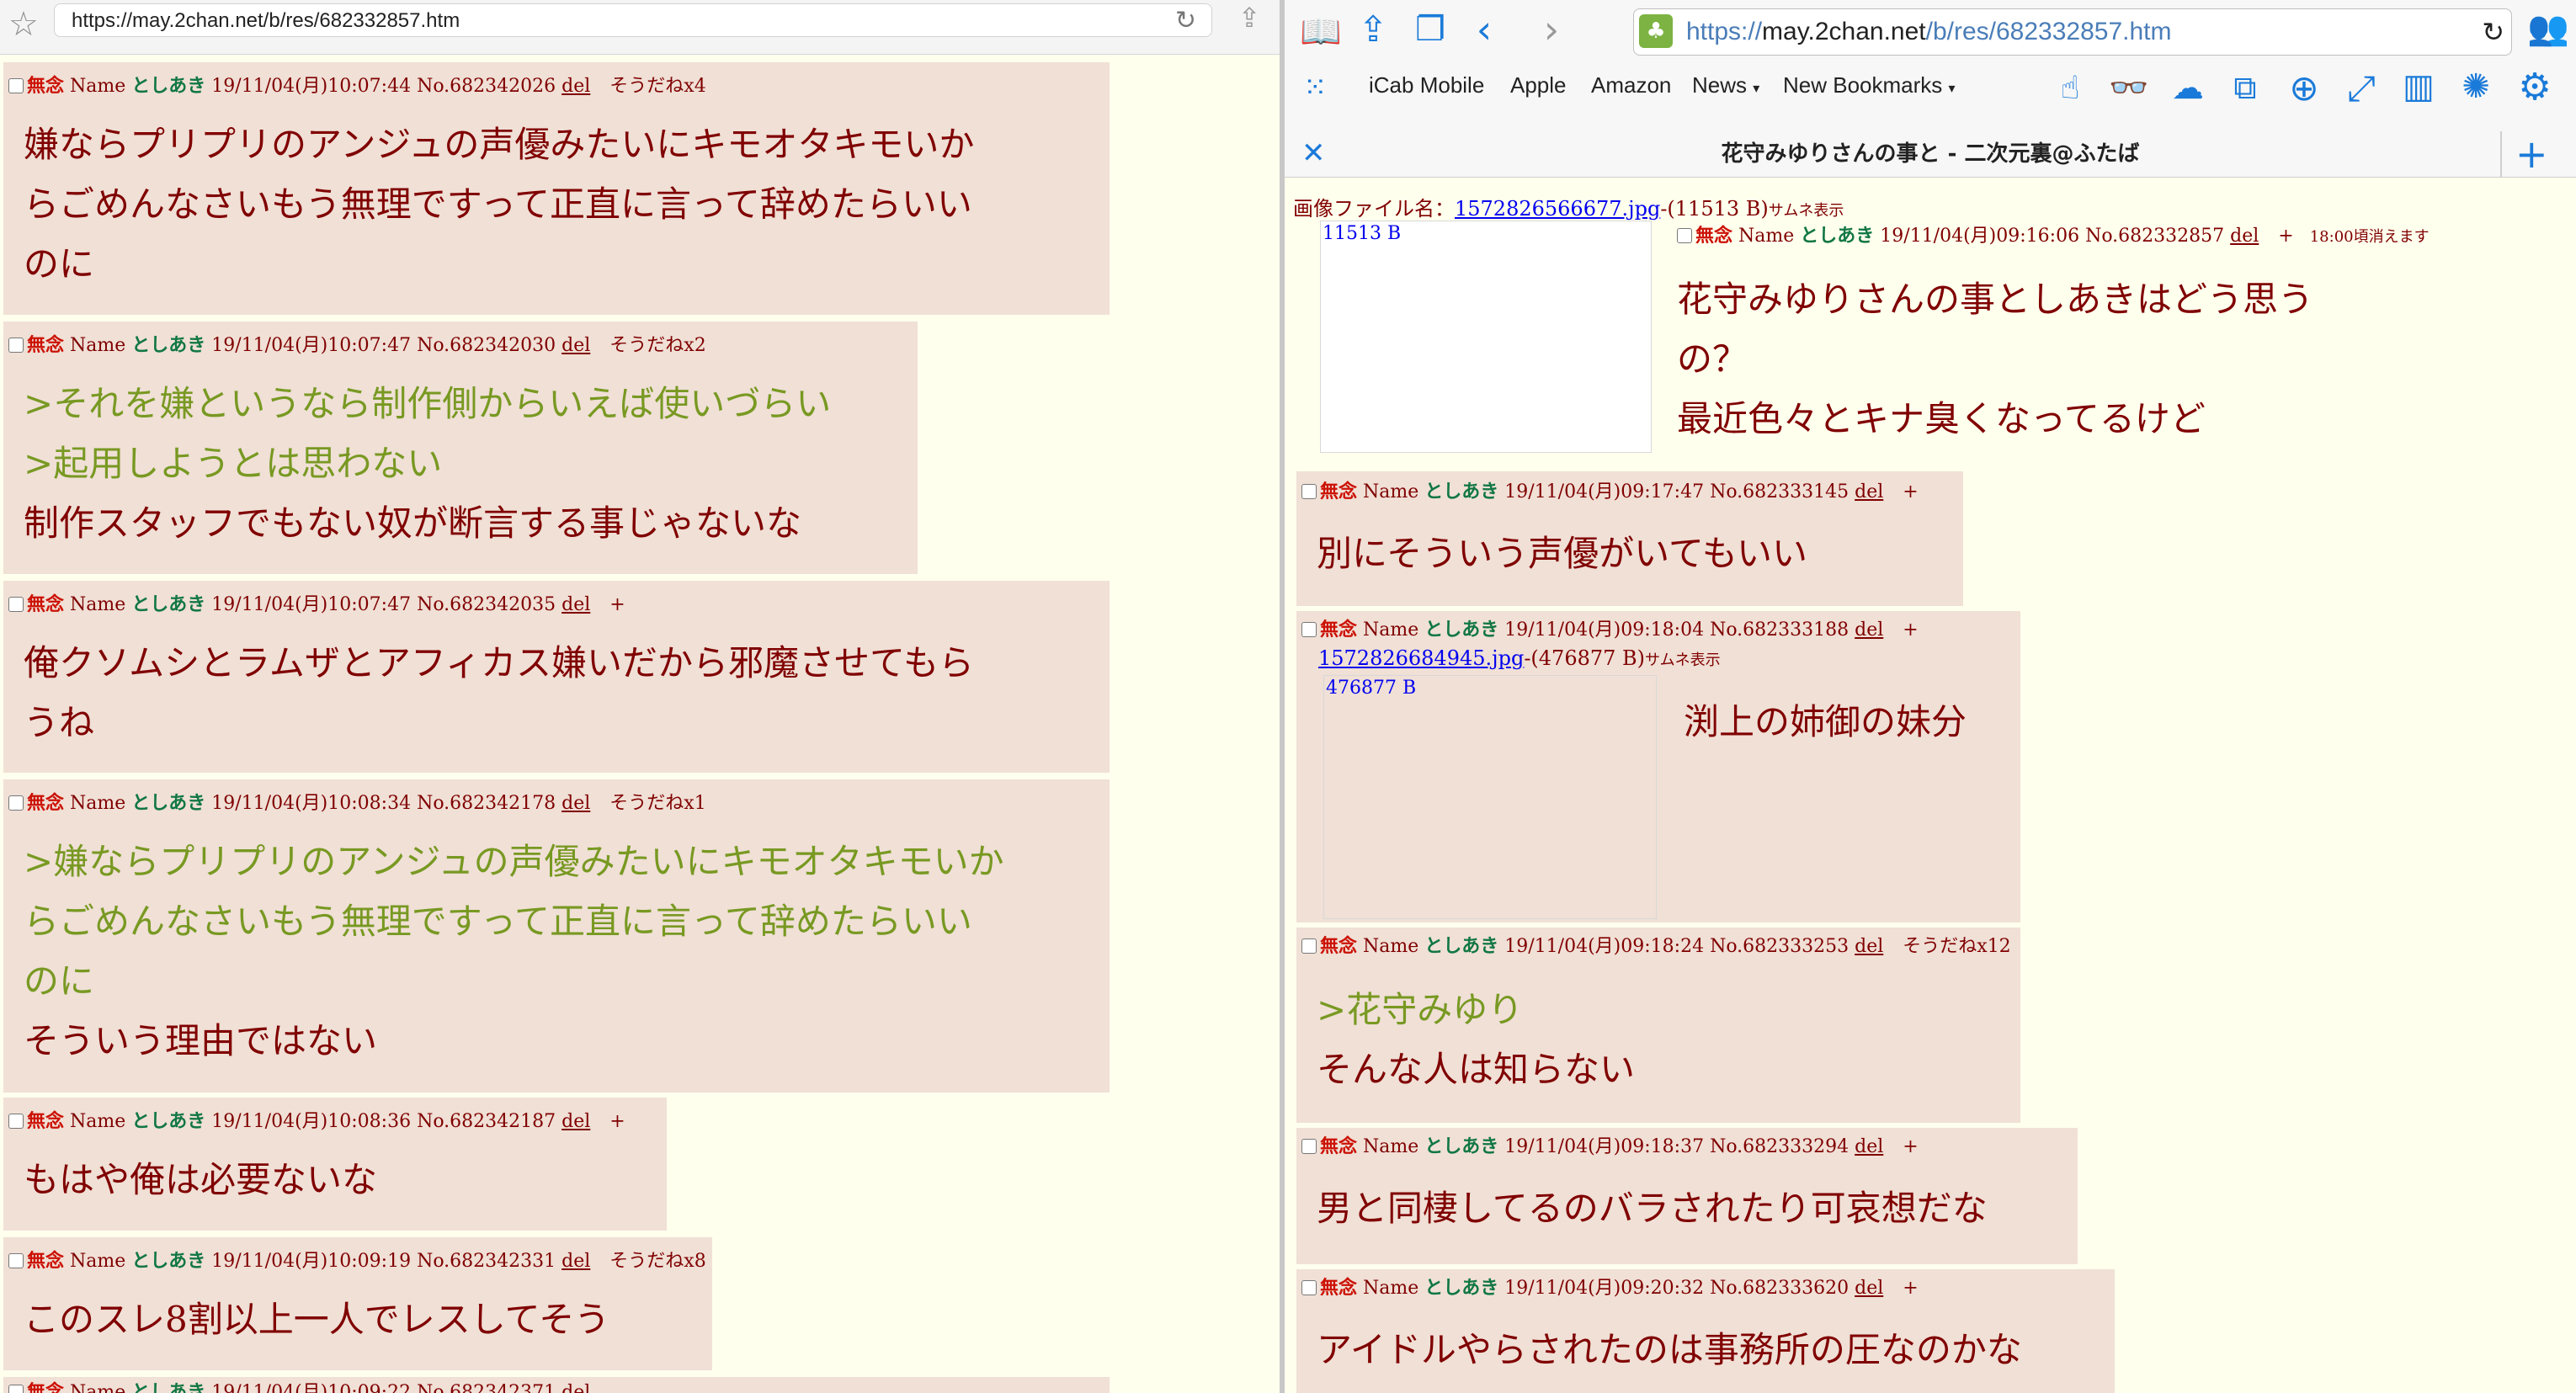 The image size is (2576, 1393). What do you see at coordinates (1461, 1146) in the screenshot?
I see `post-name: としあき` at bounding box center [1461, 1146].